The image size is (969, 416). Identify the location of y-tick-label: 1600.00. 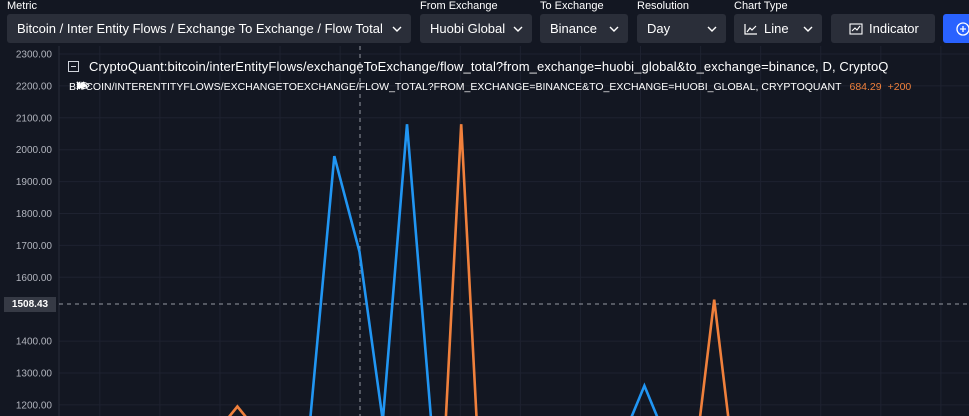
(34, 278).